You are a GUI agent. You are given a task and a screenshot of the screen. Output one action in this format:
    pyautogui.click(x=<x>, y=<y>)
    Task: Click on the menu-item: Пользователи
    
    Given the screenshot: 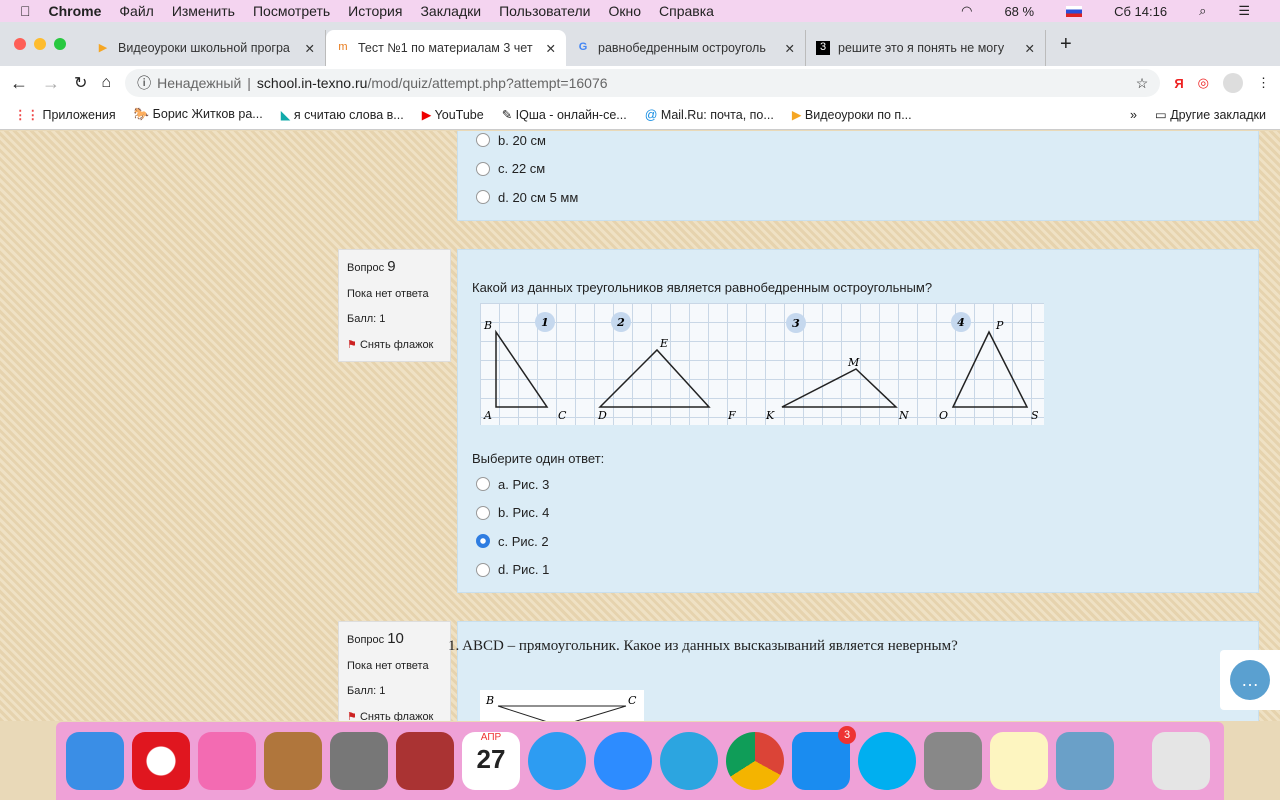 What is the action you would take?
    pyautogui.click(x=544, y=11)
    